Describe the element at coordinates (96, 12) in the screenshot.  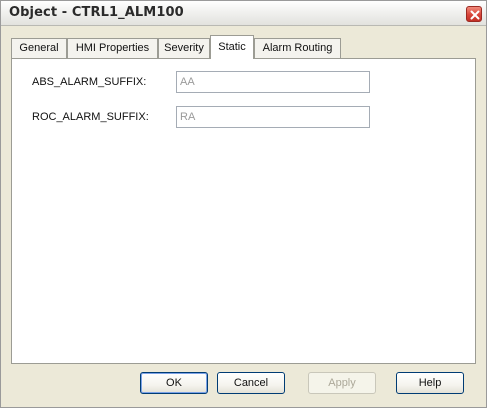
I see `window-title: Object - CTRL1_ALM100` at that location.